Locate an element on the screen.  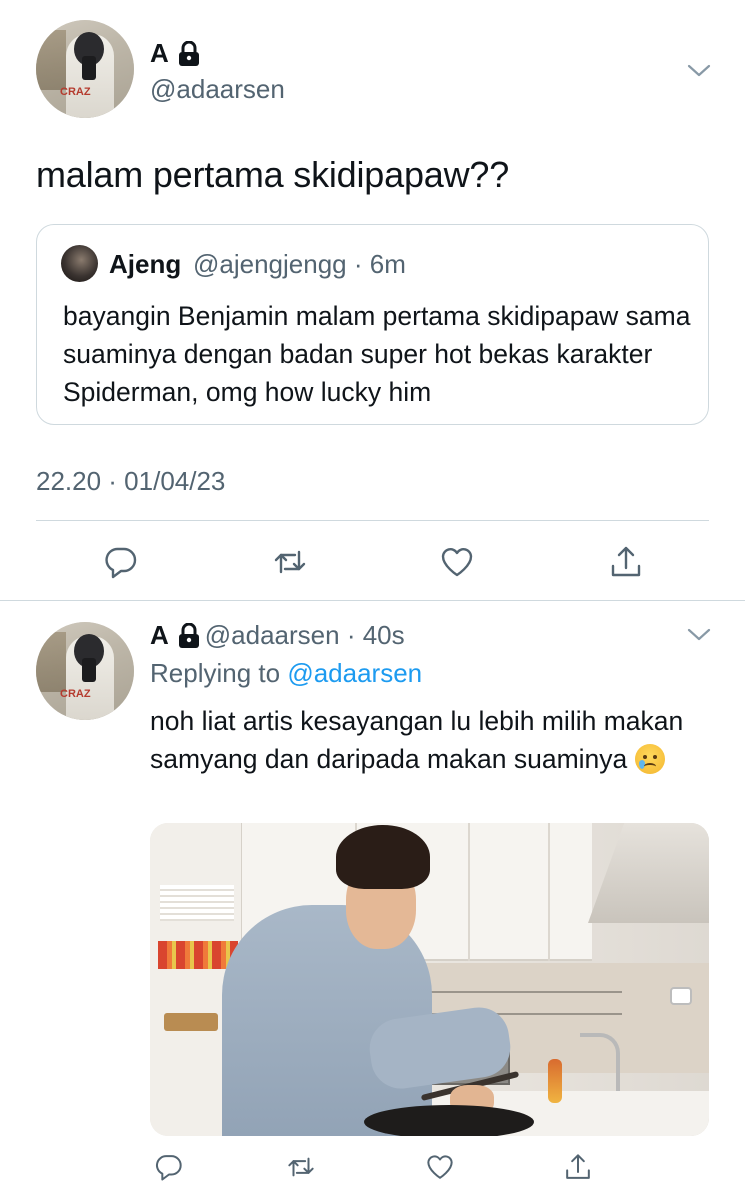
tweet-timestamp: 22.20 · 01/04/23 is located at coordinates (130, 481).